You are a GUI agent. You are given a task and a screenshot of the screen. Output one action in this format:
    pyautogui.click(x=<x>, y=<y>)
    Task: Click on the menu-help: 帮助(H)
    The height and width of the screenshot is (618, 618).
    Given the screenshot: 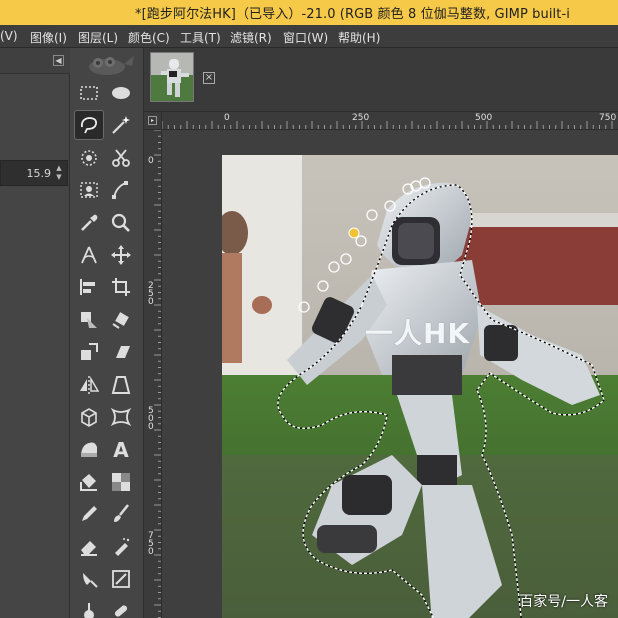 What is the action you would take?
    pyautogui.click(x=359, y=37)
    